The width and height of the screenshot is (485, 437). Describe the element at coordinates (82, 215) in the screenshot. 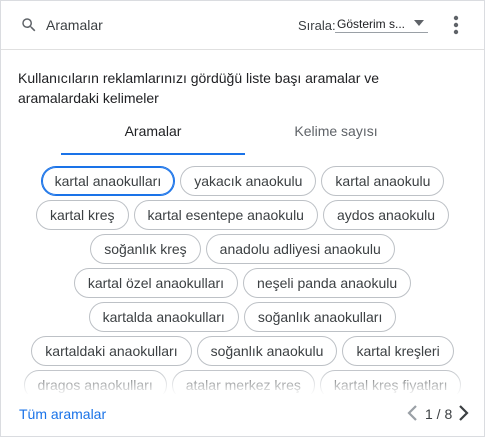

I see `search-chip: kartal kreş` at that location.